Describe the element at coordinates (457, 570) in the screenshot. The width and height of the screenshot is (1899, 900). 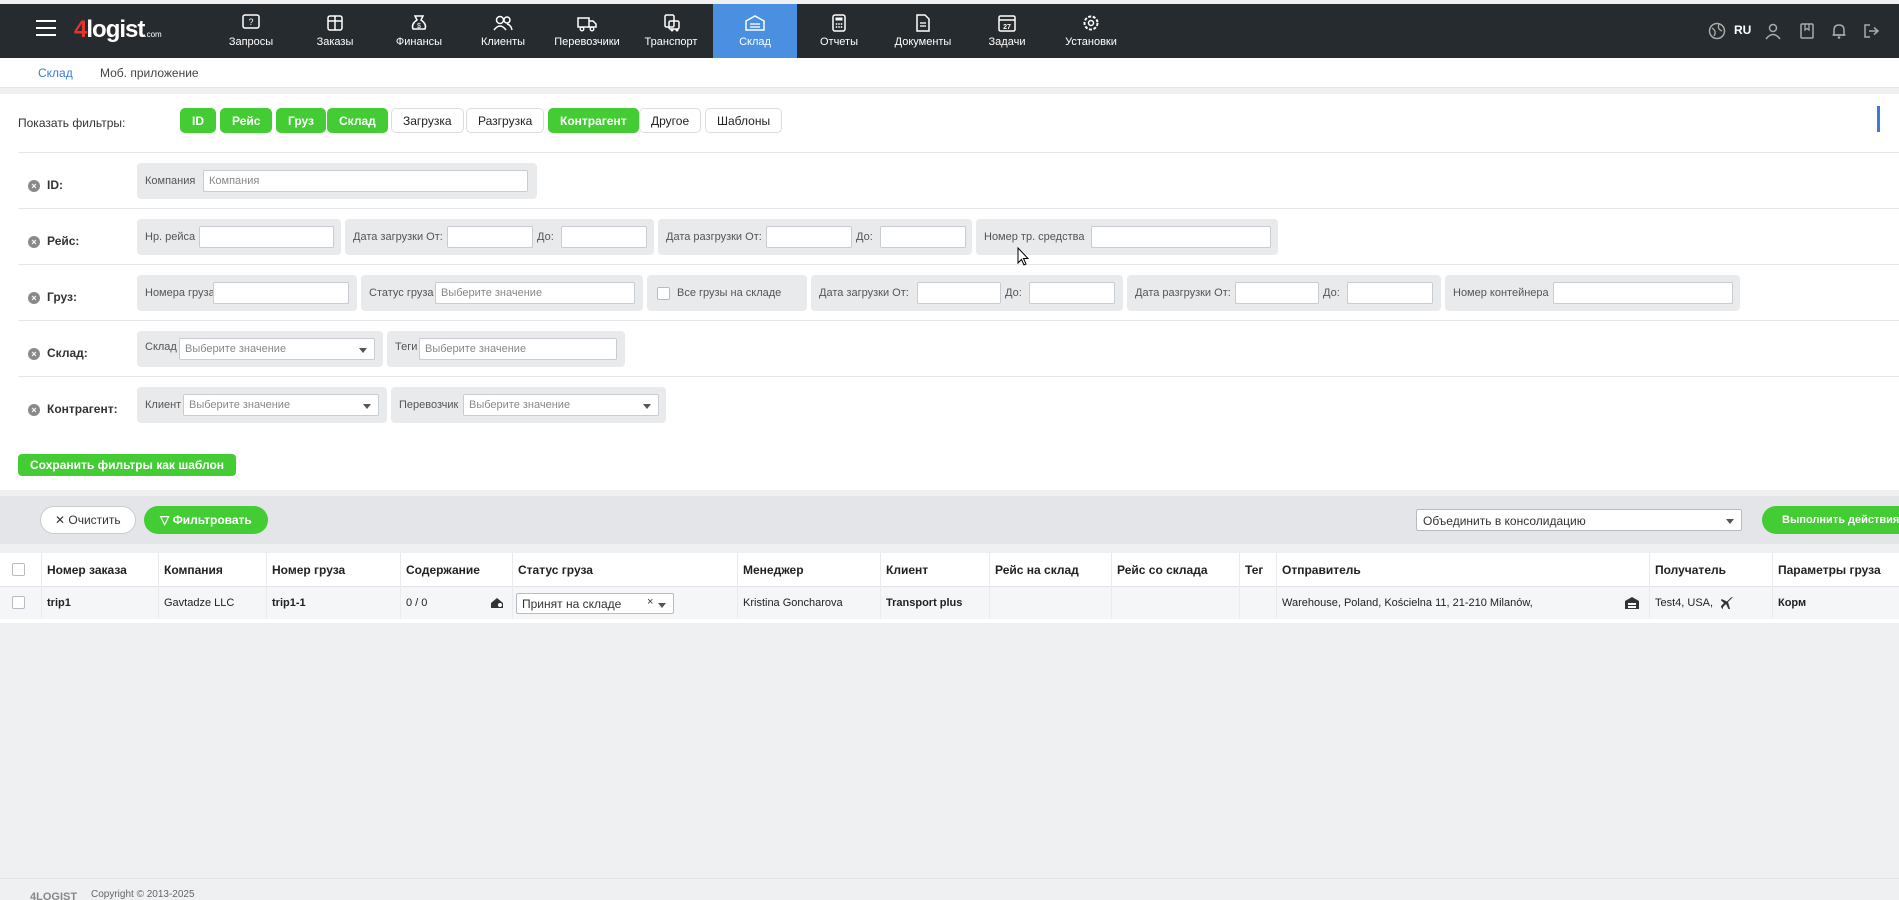
I see `col-content: Содержание` at that location.